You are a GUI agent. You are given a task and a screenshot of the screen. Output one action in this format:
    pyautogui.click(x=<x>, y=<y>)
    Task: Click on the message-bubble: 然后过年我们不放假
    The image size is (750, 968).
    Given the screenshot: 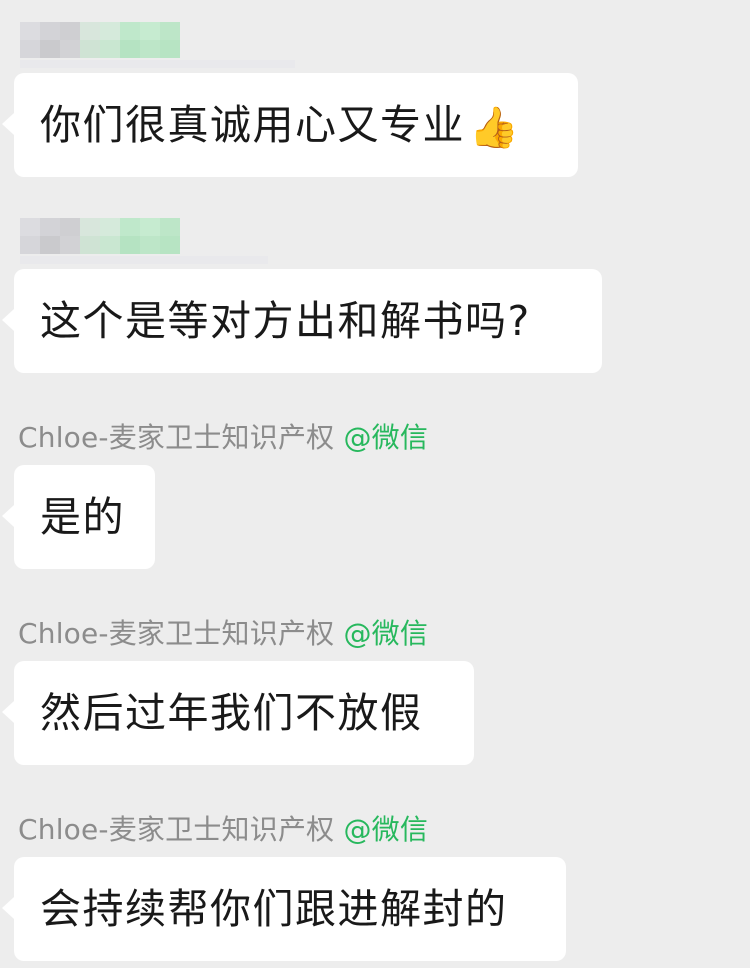 What is the action you would take?
    pyautogui.click(x=238, y=713)
    